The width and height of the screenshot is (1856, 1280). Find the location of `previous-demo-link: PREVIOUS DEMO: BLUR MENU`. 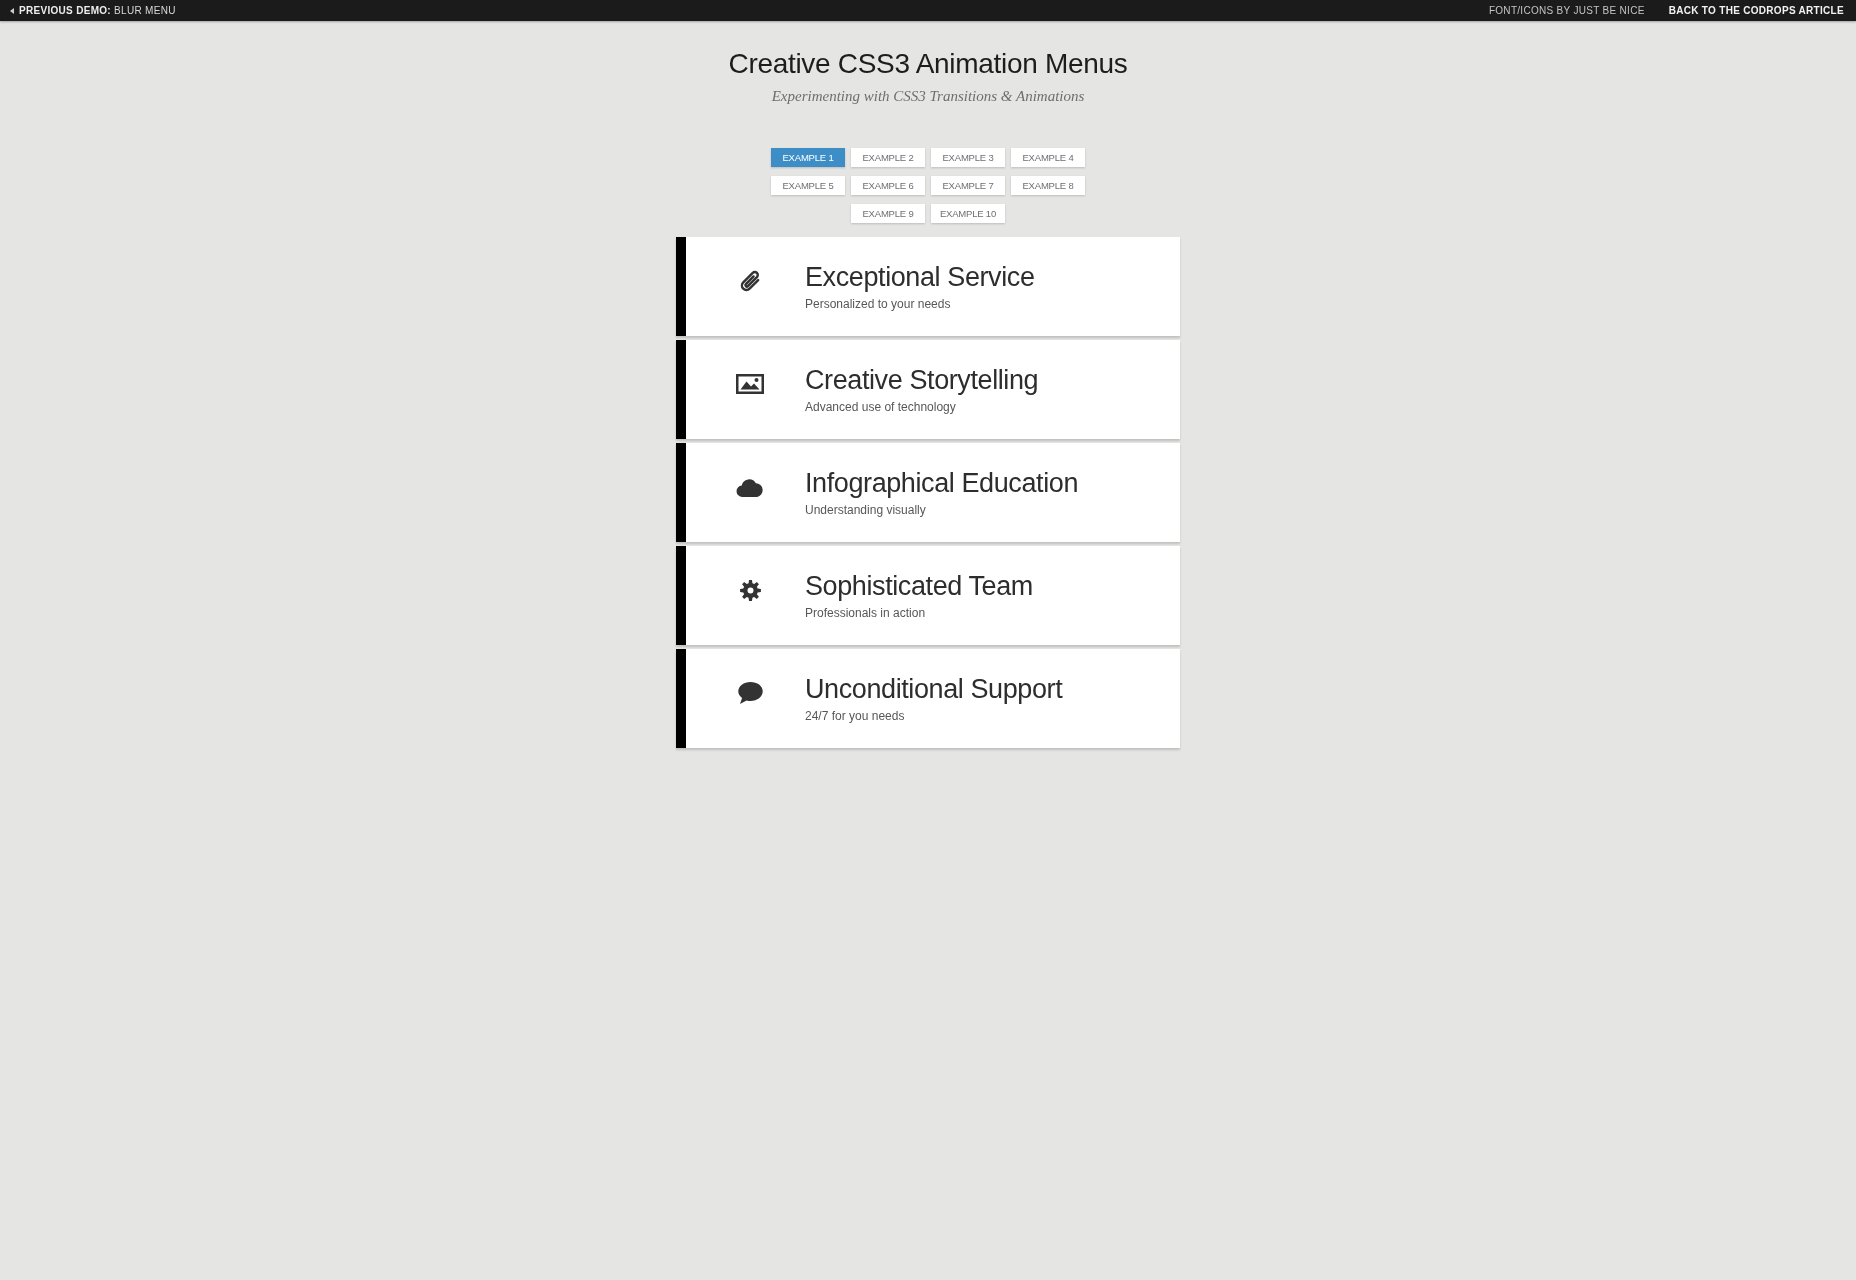

previous-demo-link: PREVIOUS DEMO: BLUR MENU is located at coordinates (93, 10).